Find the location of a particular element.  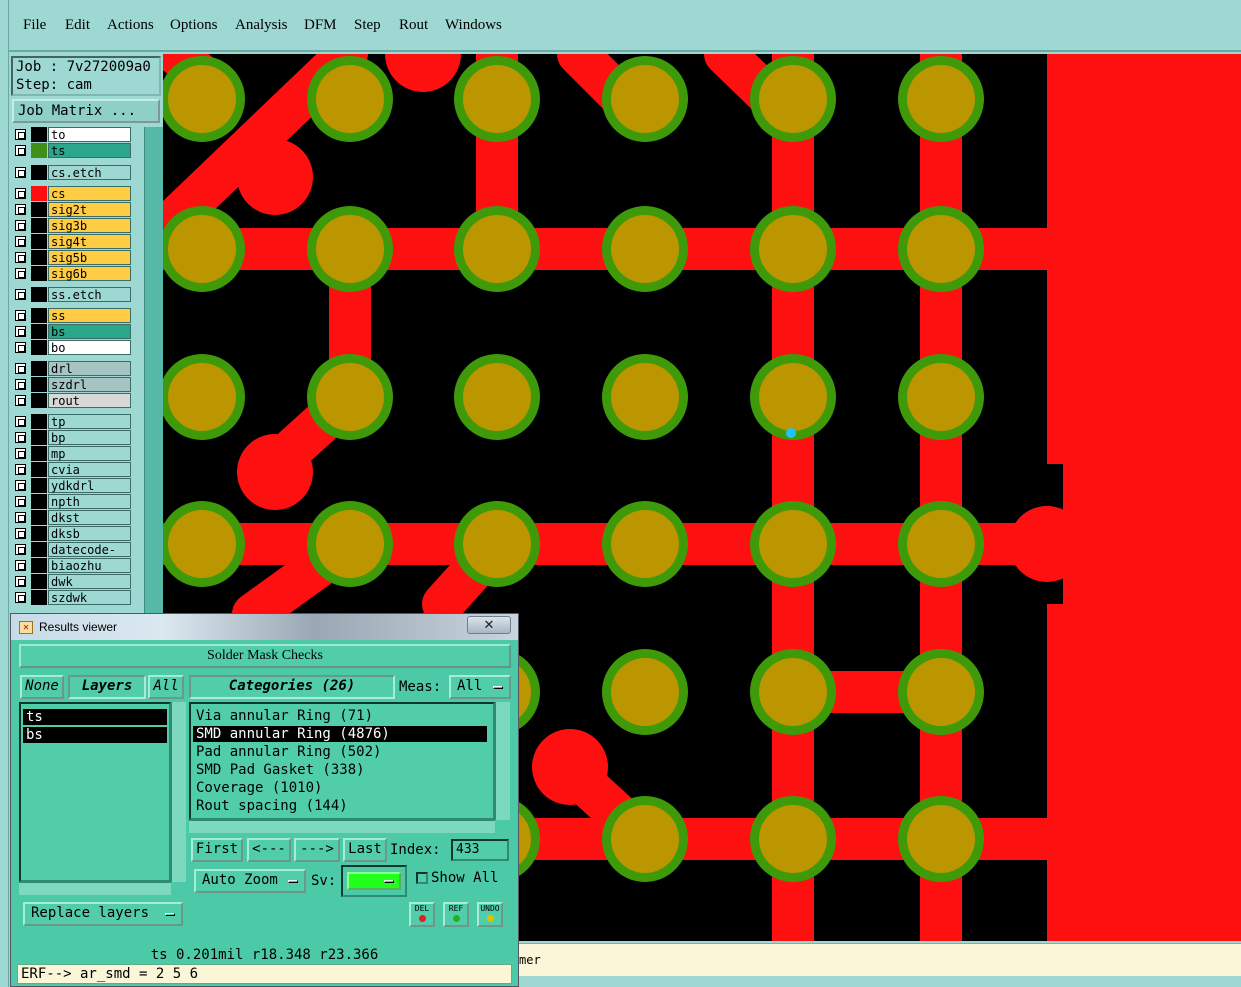

menu-windows: Windows is located at coordinates (473, 25).